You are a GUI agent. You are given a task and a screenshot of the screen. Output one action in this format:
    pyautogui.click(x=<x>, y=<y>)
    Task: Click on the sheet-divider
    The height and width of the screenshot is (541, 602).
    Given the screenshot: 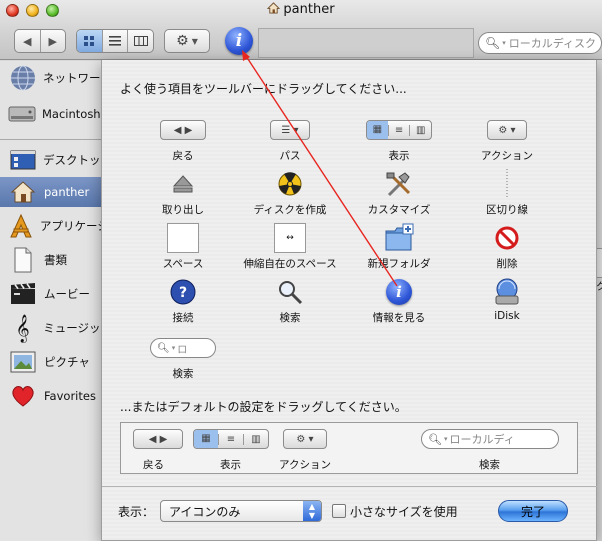 What is the action you would take?
    pyautogui.click(x=350, y=486)
    